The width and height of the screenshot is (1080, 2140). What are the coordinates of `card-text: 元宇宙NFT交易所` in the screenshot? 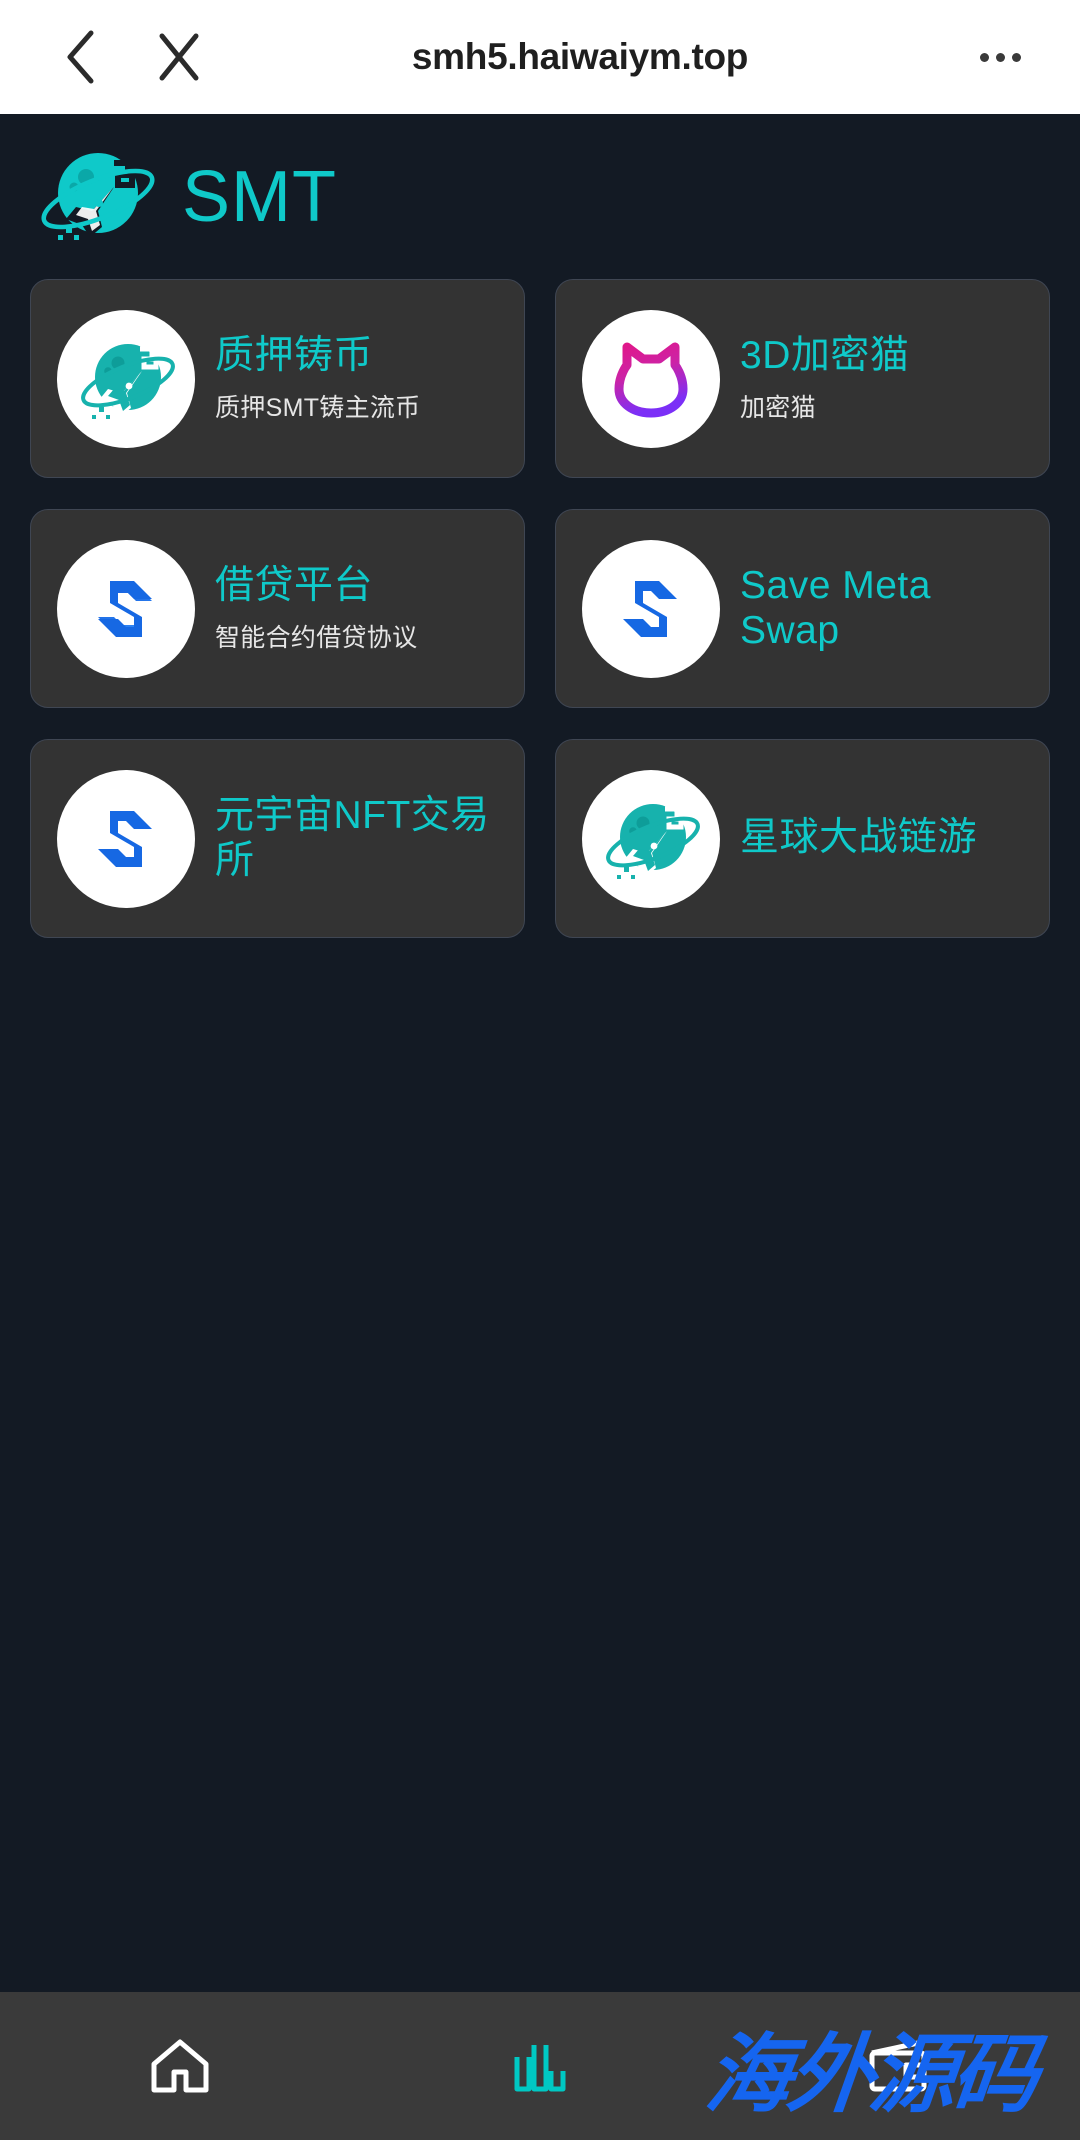 It's located at (360, 839).